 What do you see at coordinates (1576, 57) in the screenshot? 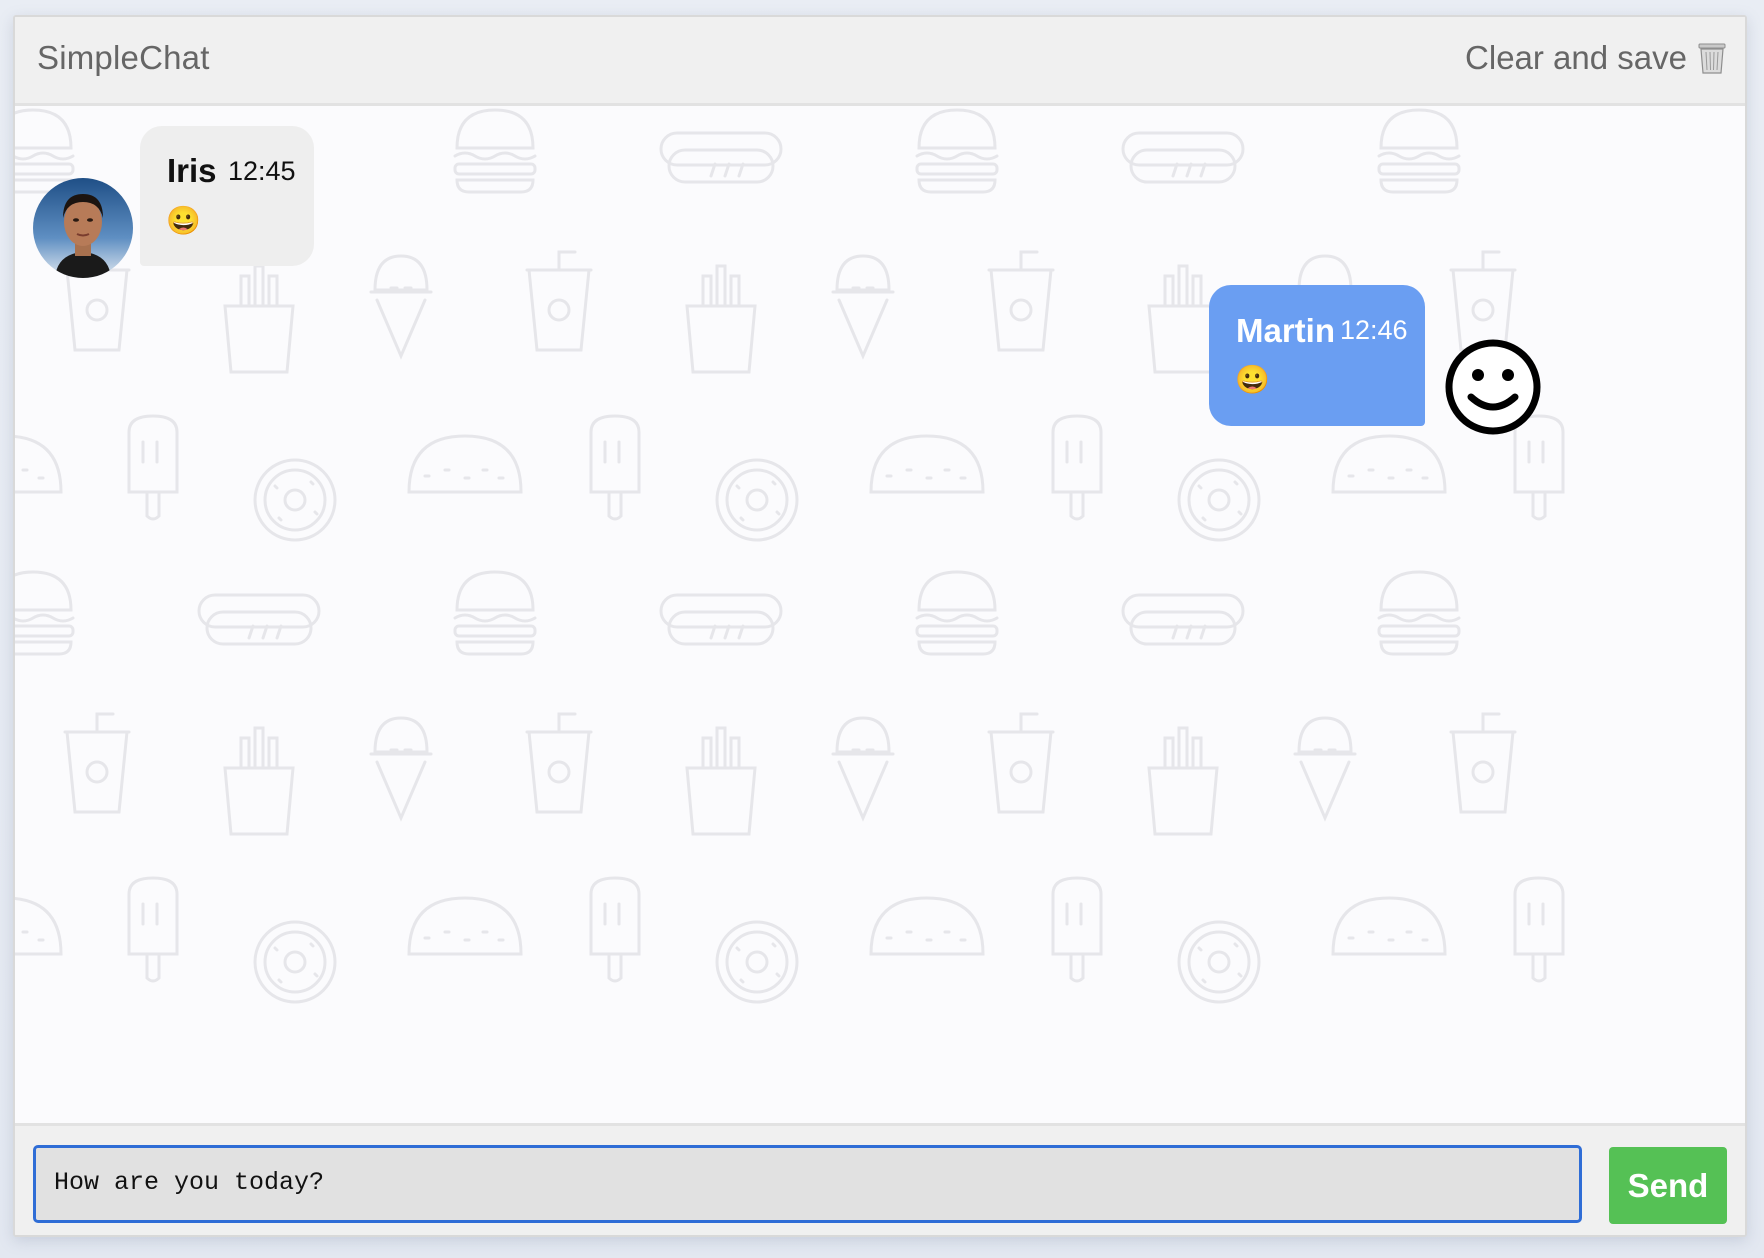
I see `clear-and-save-label: Clear and save` at bounding box center [1576, 57].